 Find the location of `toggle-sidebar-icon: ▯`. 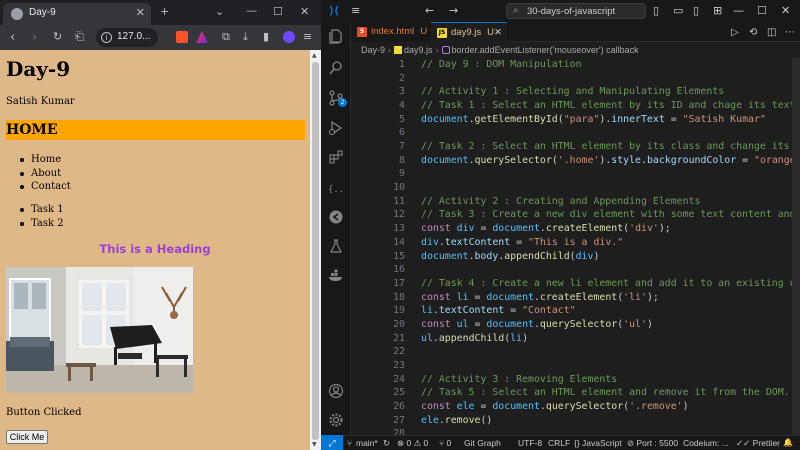

toggle-sidebar-icon: ▯ is located at coordinates (656, 10).